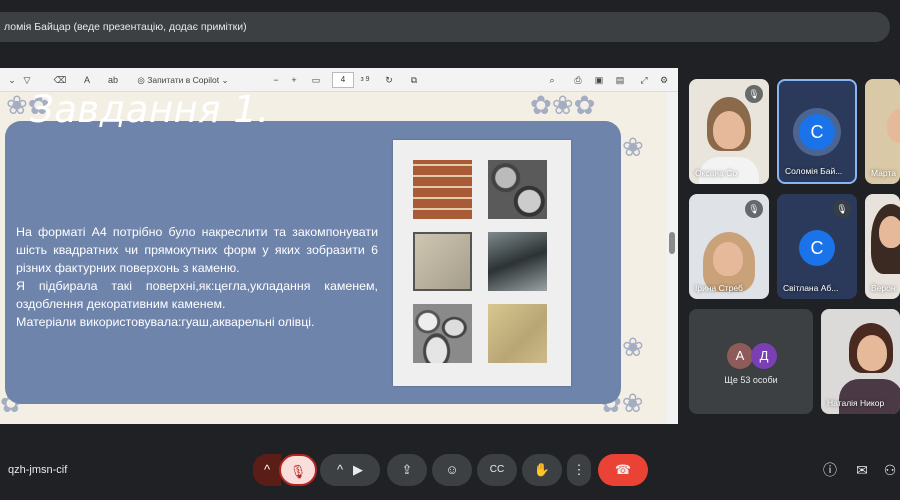 The width and height of the screenshot is (900, 500). Describe the element at coordinates (389, 80) in the screenshot. I see `rotate-icon: ↻` at that location.